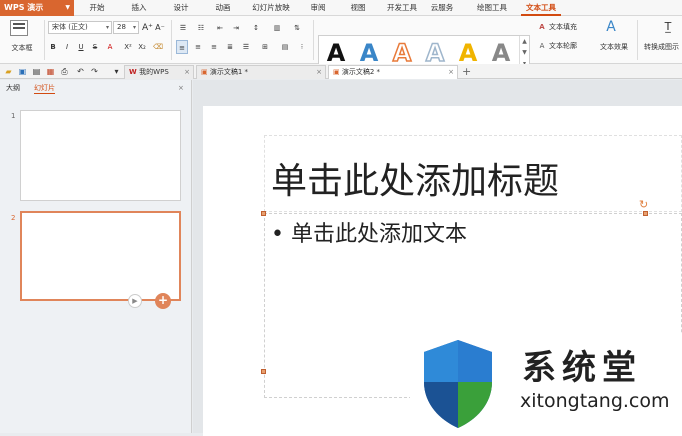 The width and height of the screenshot is (682, 436). Describe the element at coordinates (70, 27) in the screenshot. I see `font-name-value: 宋体 (正文)` at that location.